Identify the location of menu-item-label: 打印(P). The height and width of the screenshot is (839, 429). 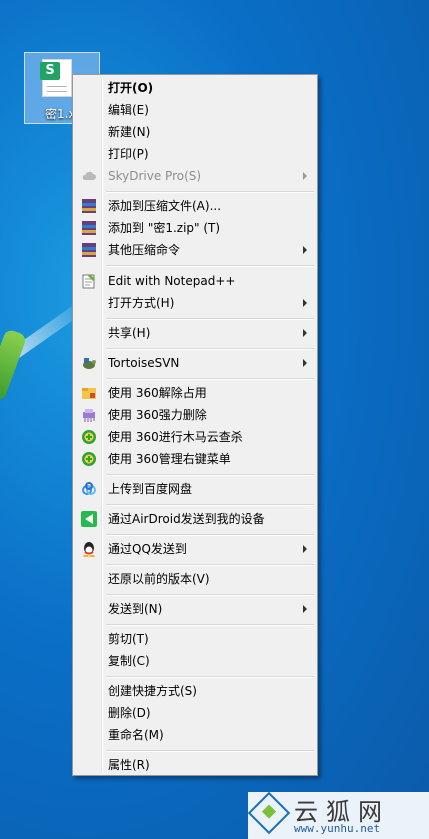
(128, 154).